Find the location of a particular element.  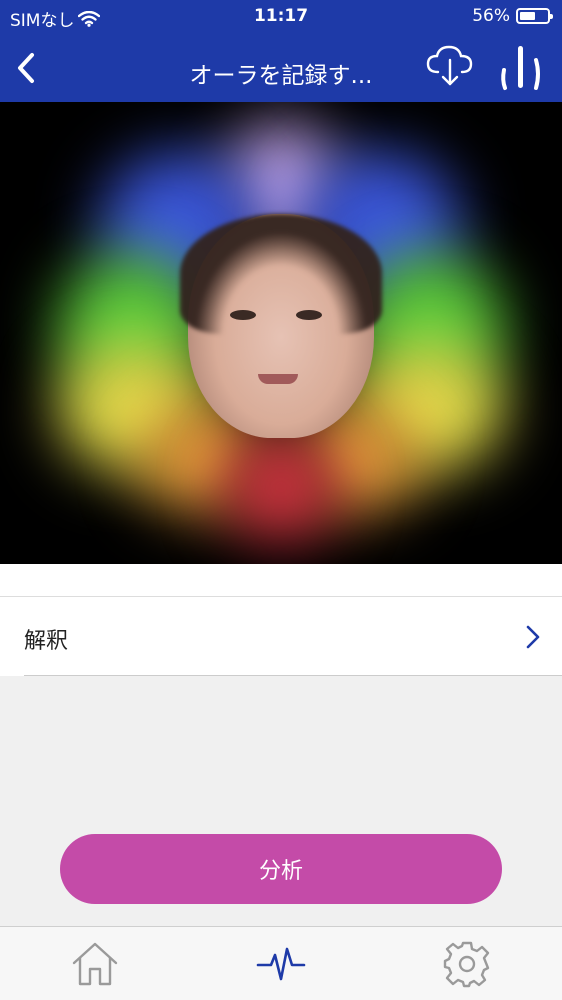

pulse-icon is located at coordinates (281, 964).